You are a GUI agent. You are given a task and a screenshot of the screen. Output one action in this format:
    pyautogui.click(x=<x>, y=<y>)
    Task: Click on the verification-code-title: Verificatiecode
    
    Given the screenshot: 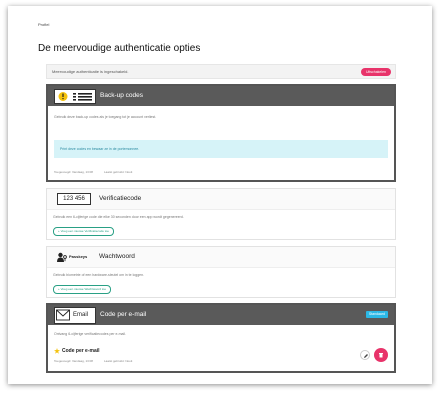 What is the action you would take?
    pyautogui.click(x=120, y=198)
    